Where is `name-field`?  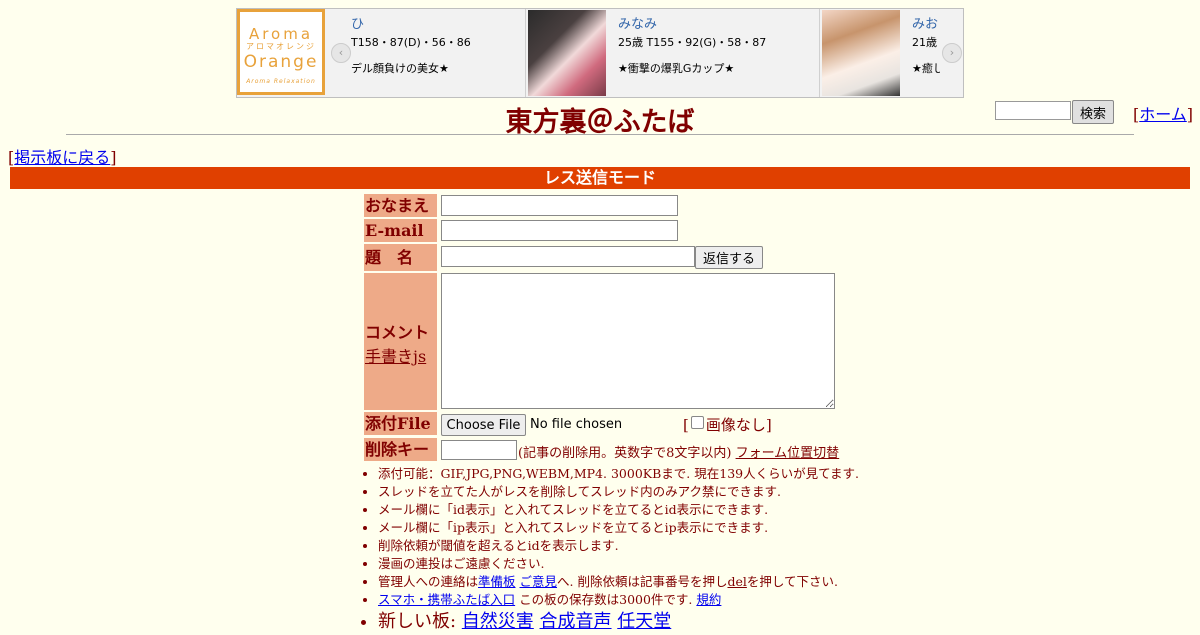
name-field is located at coordinates (559, 205).